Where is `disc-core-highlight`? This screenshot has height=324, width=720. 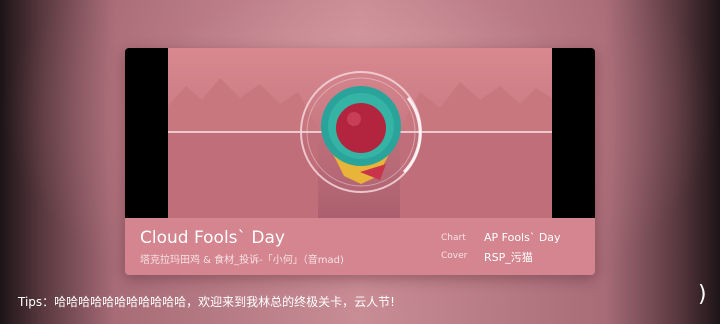 disc-core-highlight is located at coordinates (354, 119).